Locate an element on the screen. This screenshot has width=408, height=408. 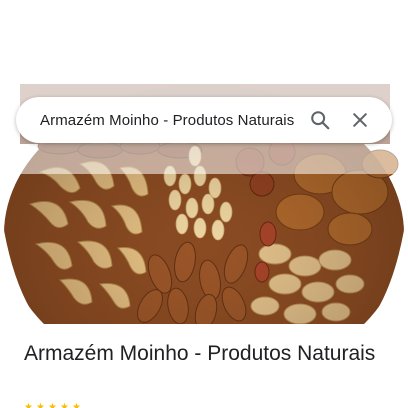
close-icon is located at coordinates (360, 120).